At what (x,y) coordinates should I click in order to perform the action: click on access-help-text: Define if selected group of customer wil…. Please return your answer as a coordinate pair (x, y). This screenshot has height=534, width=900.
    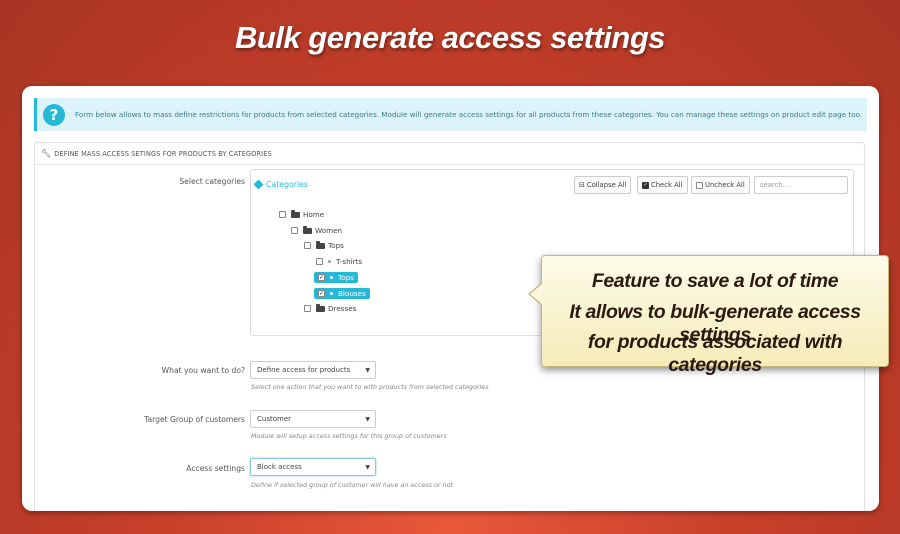
    Looking at the image, I should click on (352, 485).